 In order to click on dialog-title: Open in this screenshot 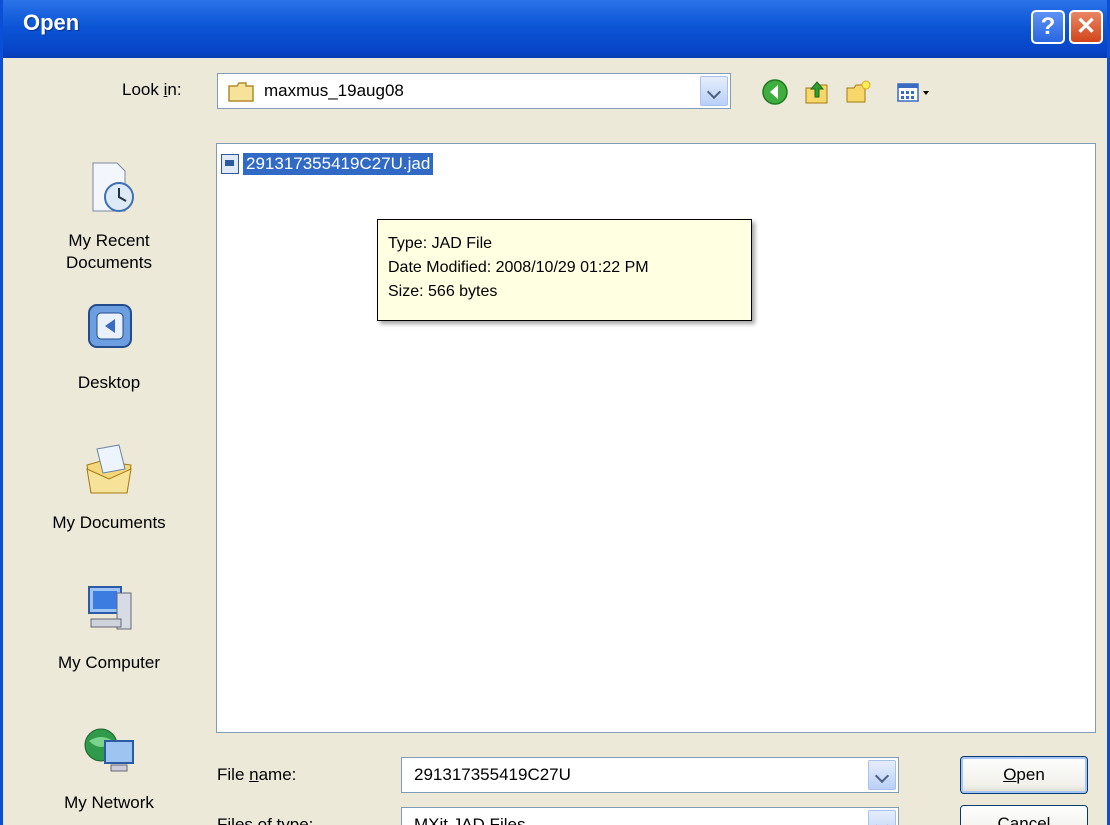, I will do `click(51, 22)`.